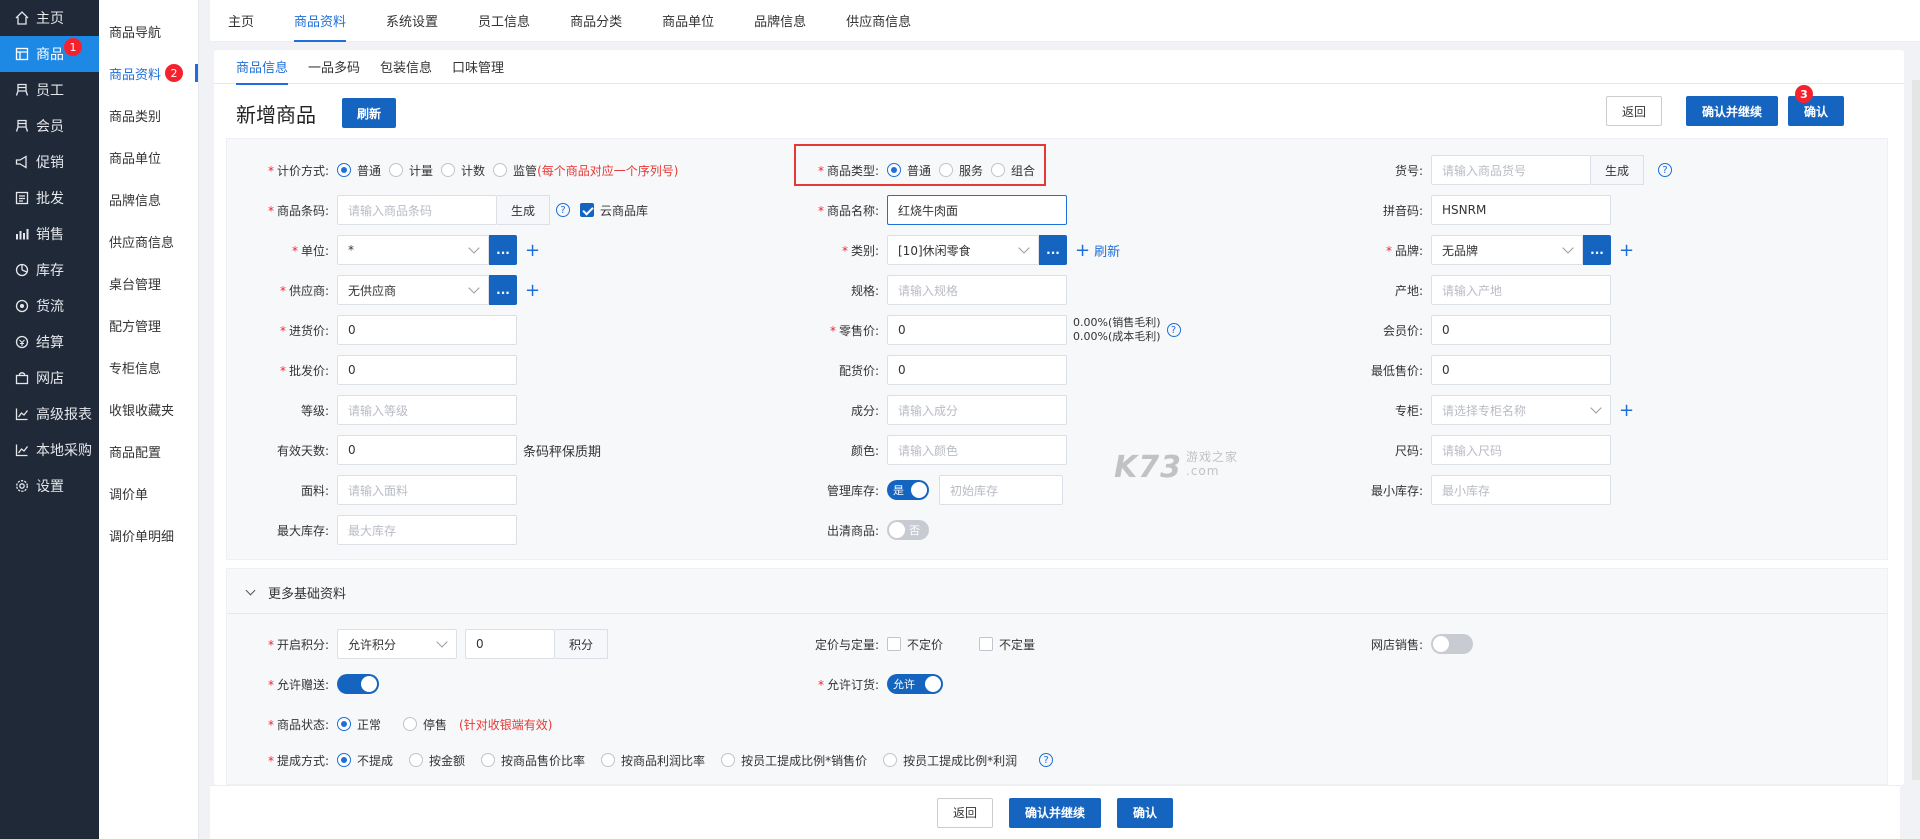 The image size is (1920, 839). Describe the element at coordinates (359, 170) in the screenshot. I see `pricing-option-normal: 普通` at that location.